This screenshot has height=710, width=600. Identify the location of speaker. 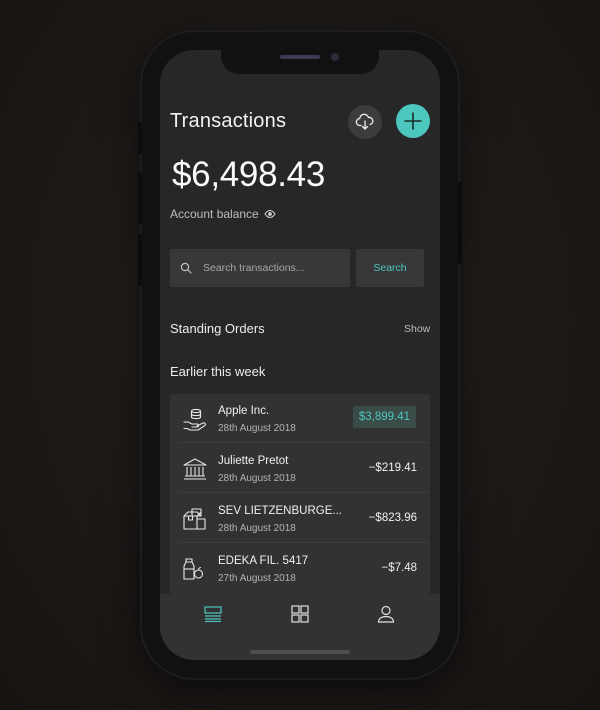
(300, 57).